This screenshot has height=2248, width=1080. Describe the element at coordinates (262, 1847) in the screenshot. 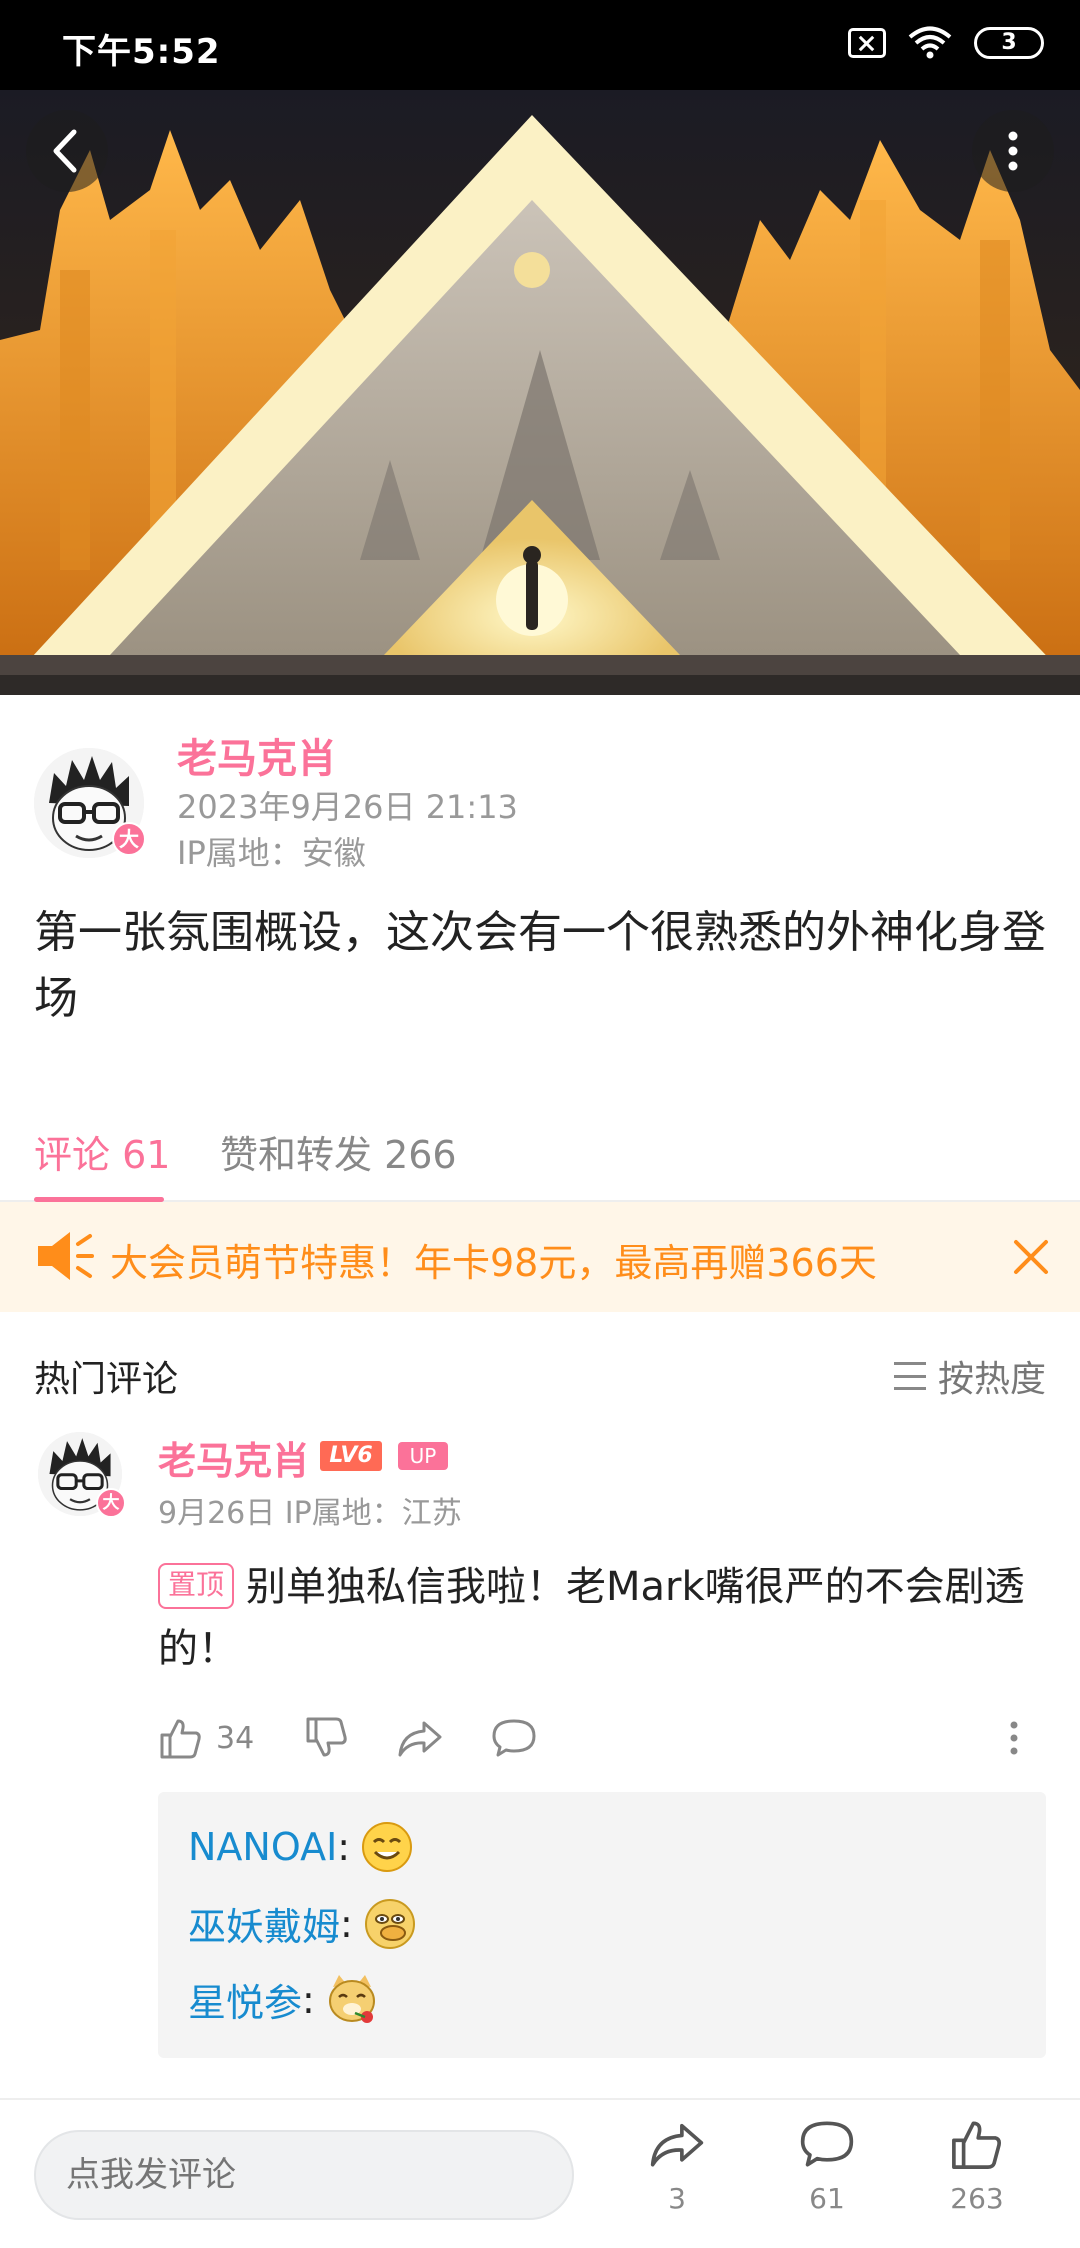

I see `reply-user: NANOAI` at that location.